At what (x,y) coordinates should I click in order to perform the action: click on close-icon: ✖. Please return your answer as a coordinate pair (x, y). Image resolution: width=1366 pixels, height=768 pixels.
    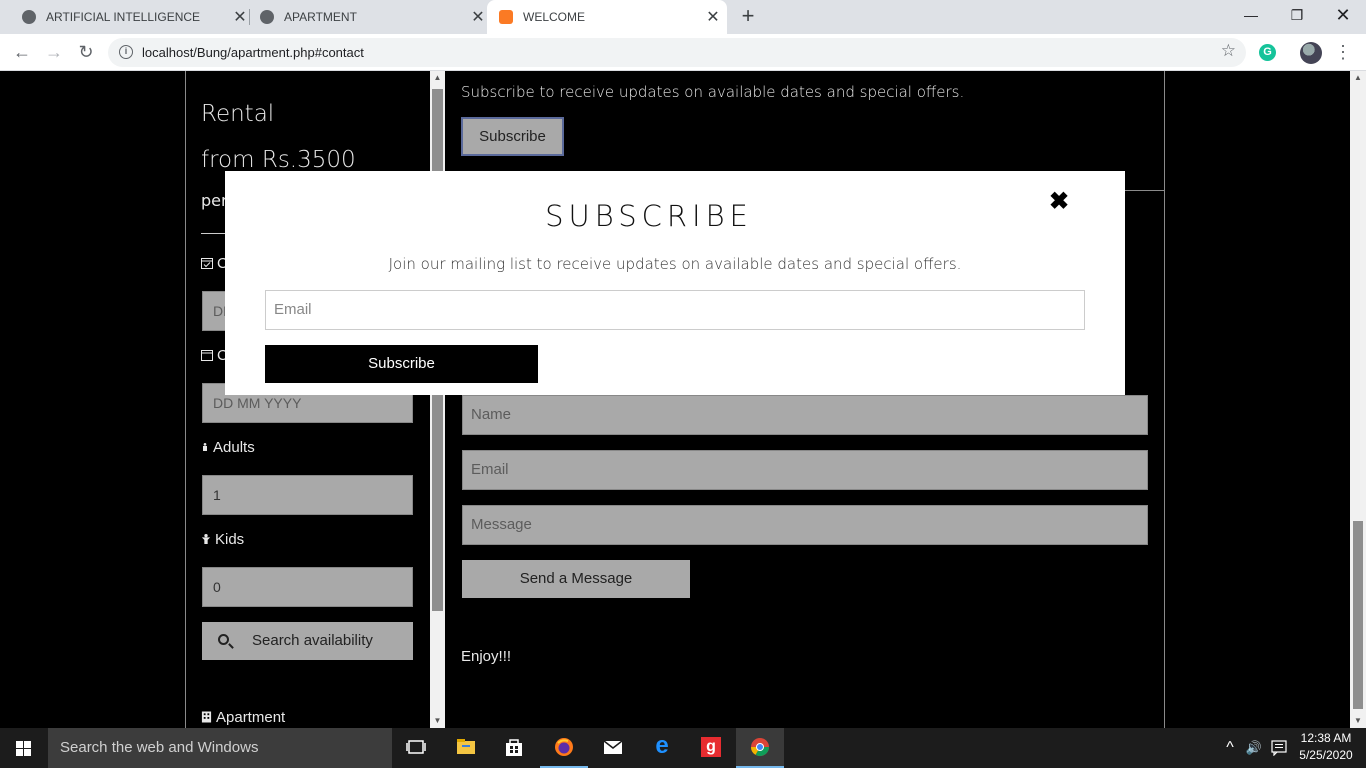
    Looking at the image, I should click on (1059, 202).